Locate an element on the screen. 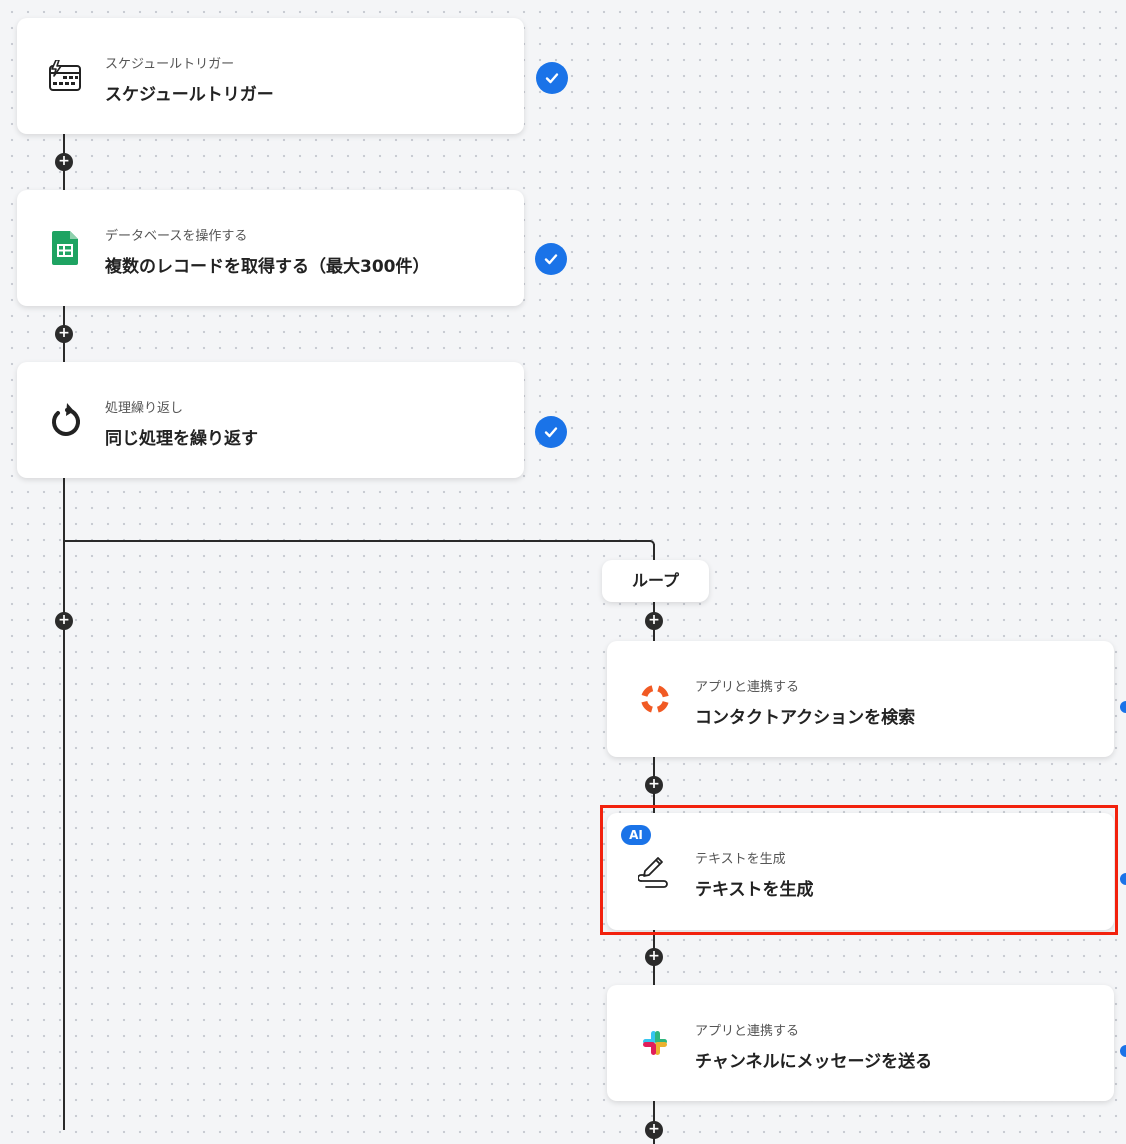  node-card-schedule-trigger: スケジュールトリガー スケジュールトリガー is located at coordinates (270, 76).